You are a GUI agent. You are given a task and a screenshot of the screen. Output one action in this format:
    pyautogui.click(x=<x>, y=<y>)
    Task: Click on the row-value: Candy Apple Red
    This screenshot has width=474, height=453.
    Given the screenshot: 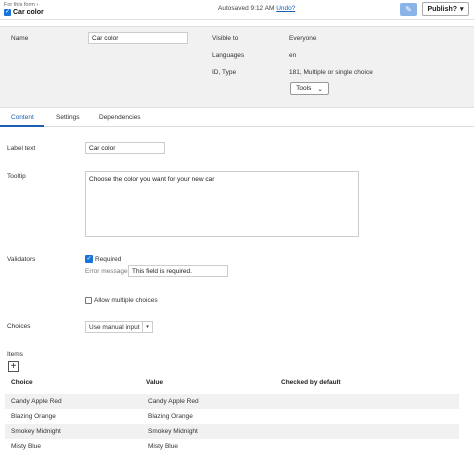 What is the action you would take?
    pyautogui.click(x=173, y=401)
    